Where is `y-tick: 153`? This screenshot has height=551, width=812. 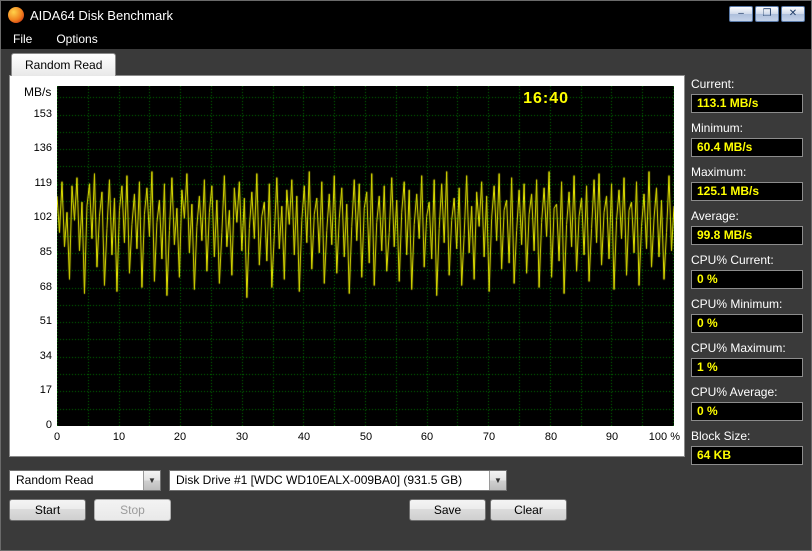
y-tick: 153 is located at coordinates (42, 114).